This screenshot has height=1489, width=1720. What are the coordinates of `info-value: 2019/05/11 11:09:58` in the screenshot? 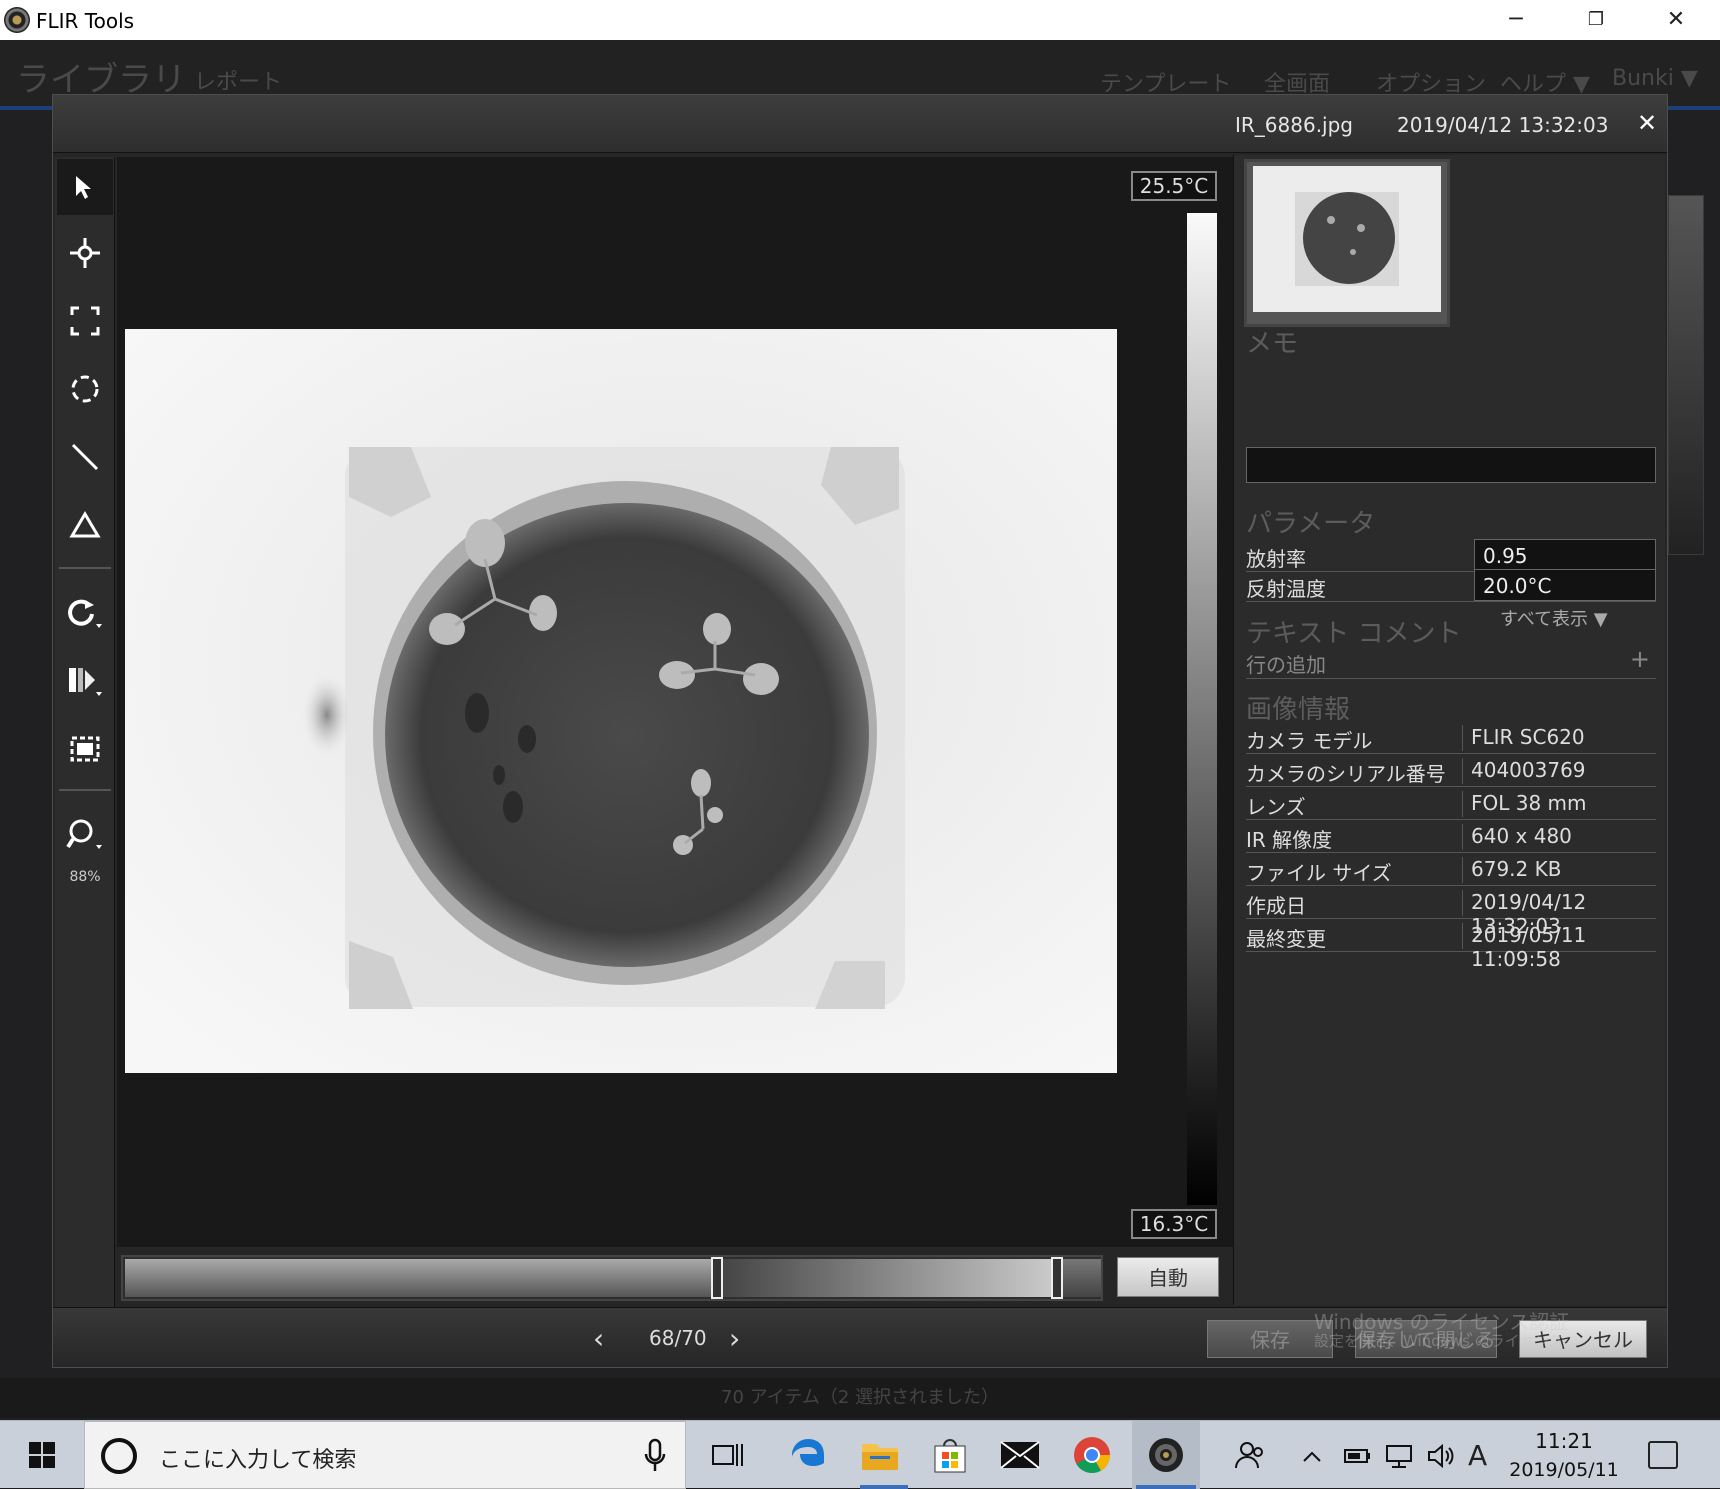 It's located at (1559, 947).